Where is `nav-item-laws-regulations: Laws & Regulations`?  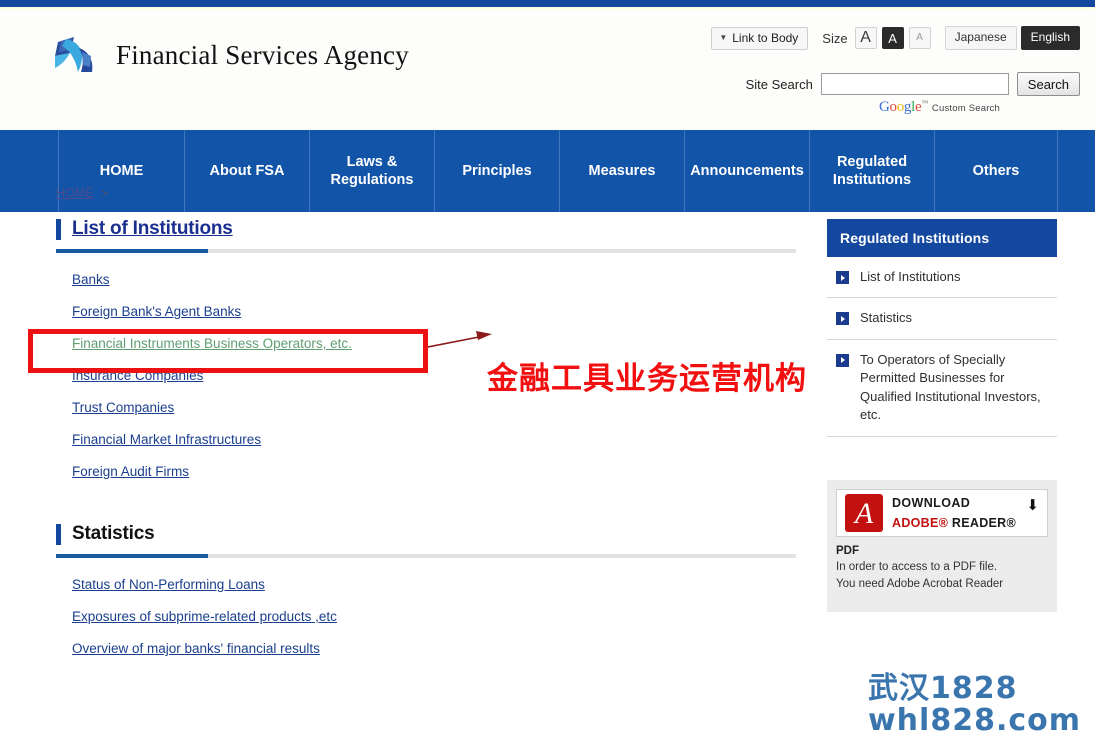
nav-item-laws-regulations: Laws & Regulations is located at coordinates (372, 171).